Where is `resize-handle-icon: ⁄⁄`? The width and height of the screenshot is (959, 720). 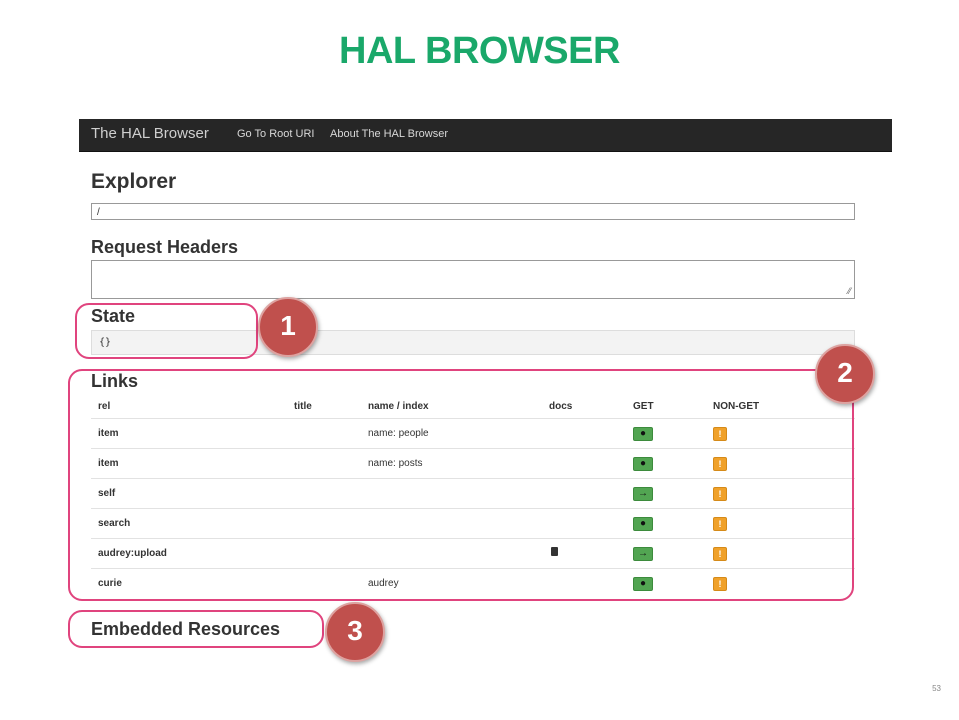 resize-handle-icon: ⁄⁄ is located at coordinates (849, 291).